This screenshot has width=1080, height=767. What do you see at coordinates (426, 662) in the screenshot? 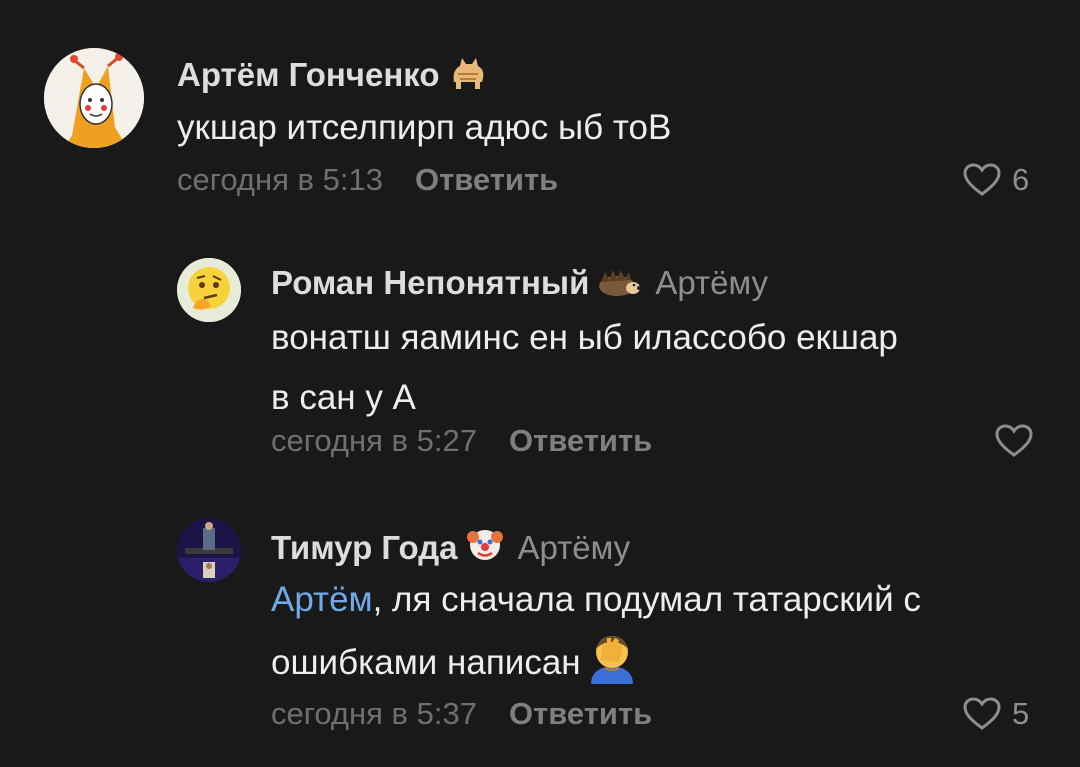
I see `comment-text-fragment: ошибками написан` at bounding box center [426, 662].